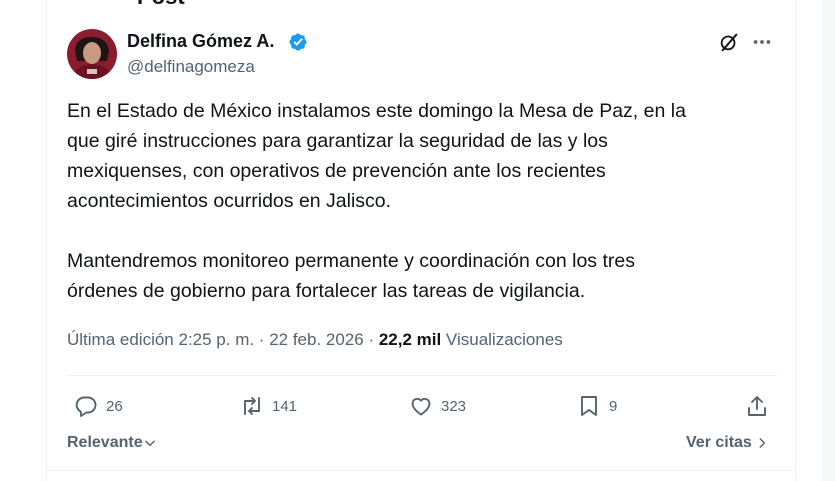  What do you see at coordinates (268, 406) in the screenshot?
I see `repost-button: 141` at bounding box center [268, 406].